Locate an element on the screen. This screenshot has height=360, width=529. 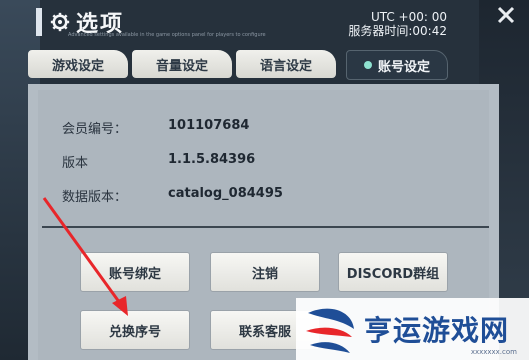
utc-offset: UTC +00: 00 is located at coordinates (408, 17).